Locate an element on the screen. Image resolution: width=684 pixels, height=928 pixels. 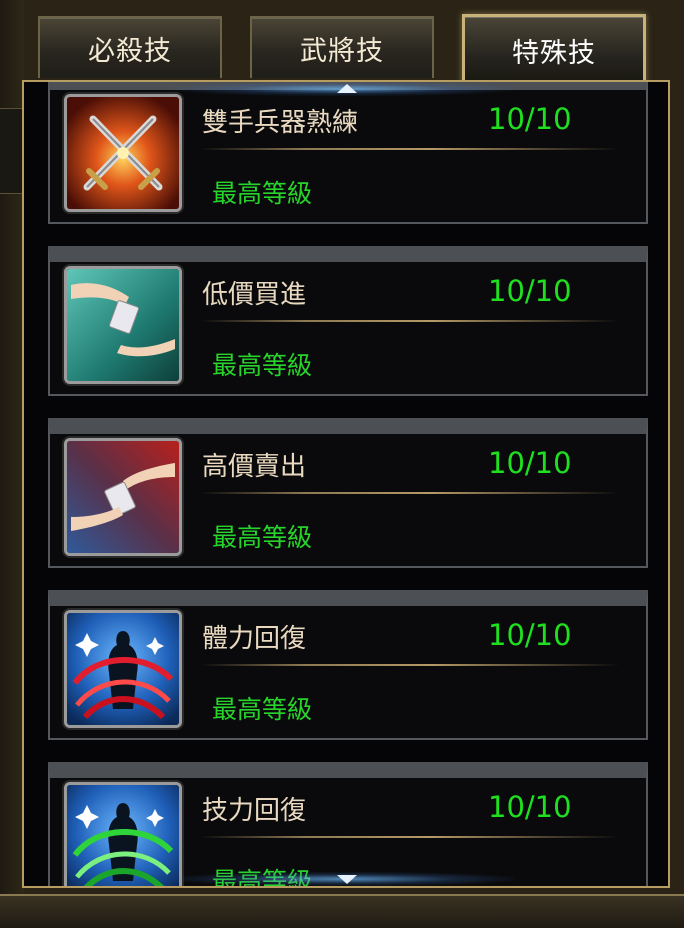
skill-card-sp-recovery: 技力回復 10/10 最高等級 is located at coordinates (348, 824).